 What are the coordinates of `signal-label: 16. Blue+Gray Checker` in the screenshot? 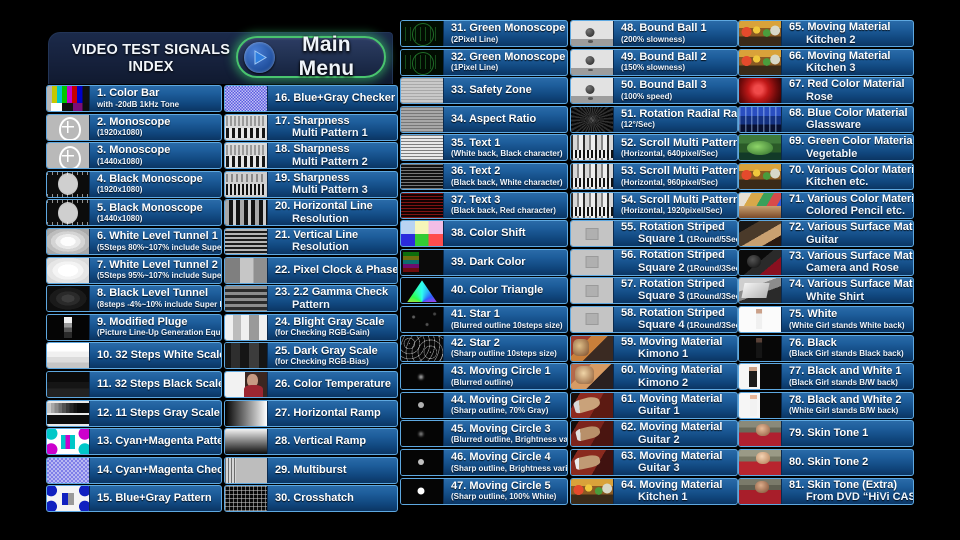 It's located at (332, 98).